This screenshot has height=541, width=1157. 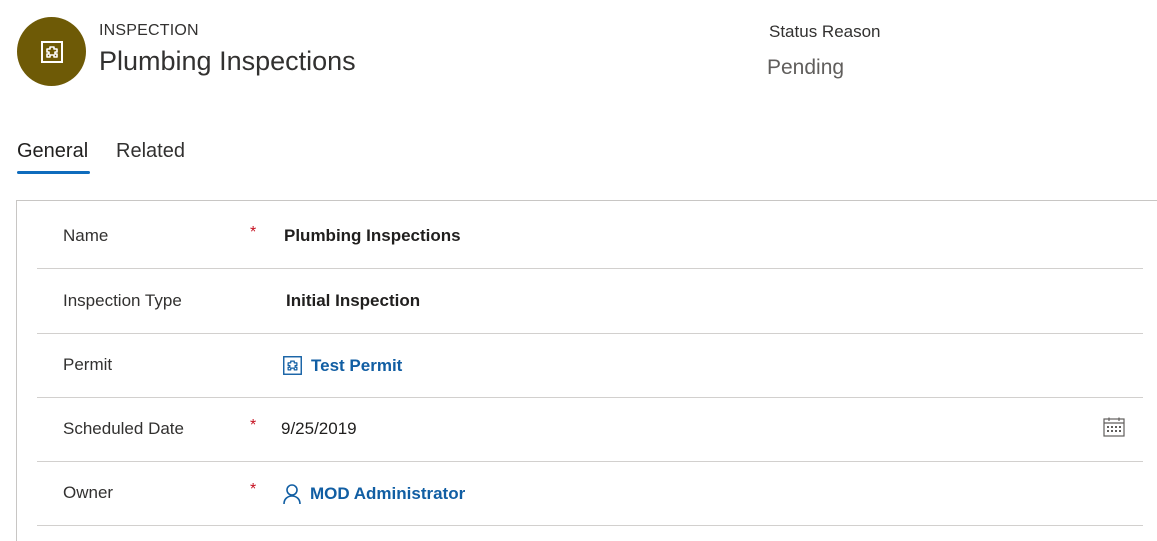 What do you see at coordinates (319, 429) in the screenshot?
I see `scheduled-date-field: 9/25/2019` at bounding box center [319, 429].